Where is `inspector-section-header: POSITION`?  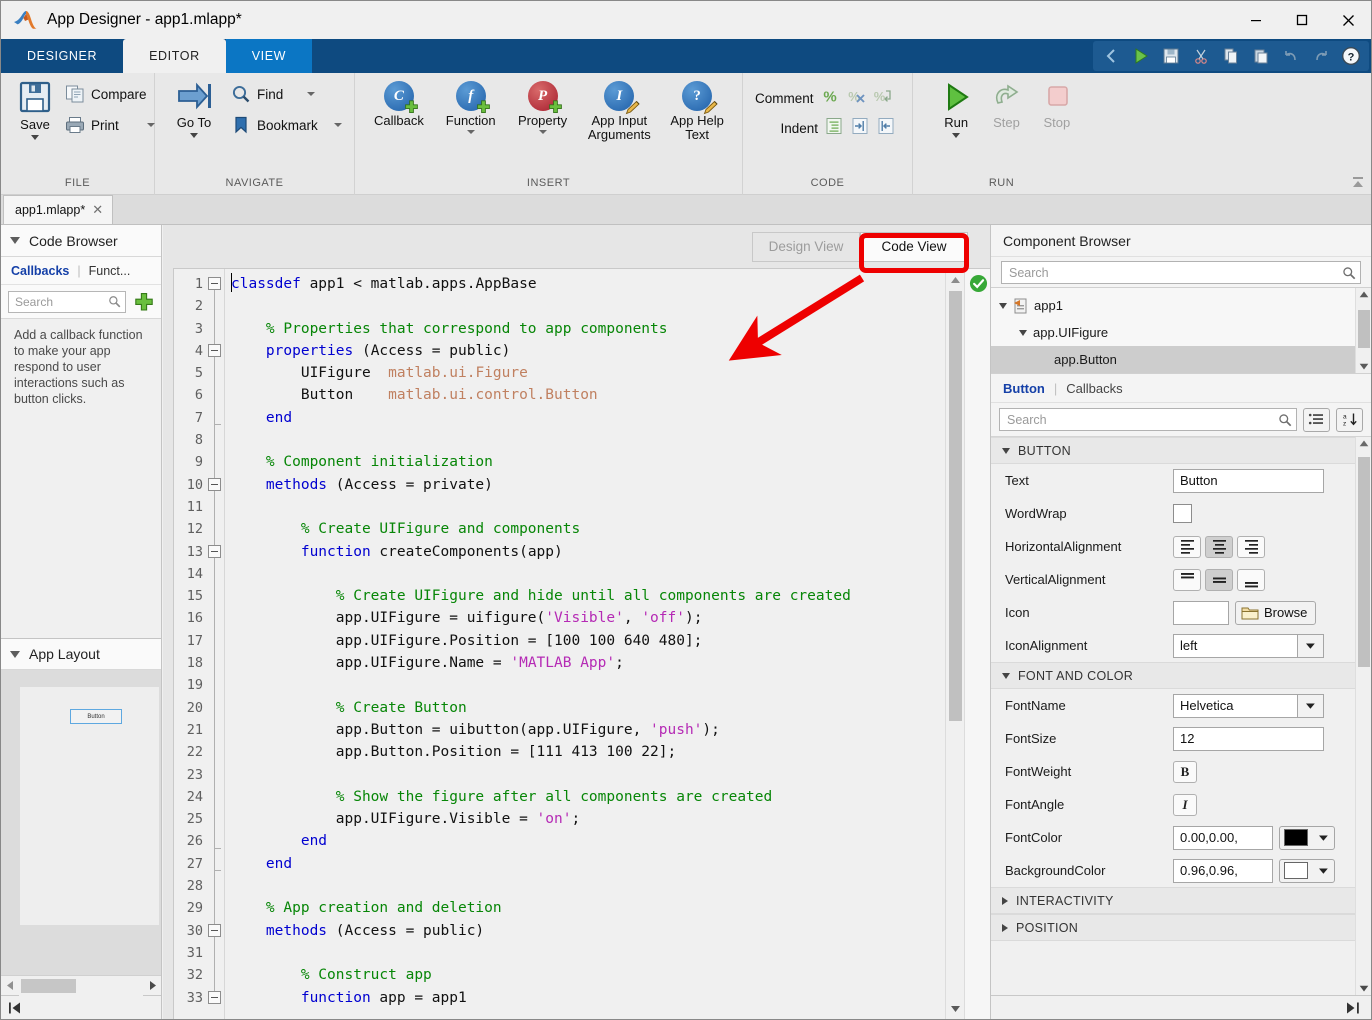 inspector-section-header: POSITION is located at coordinates (1173, 927).